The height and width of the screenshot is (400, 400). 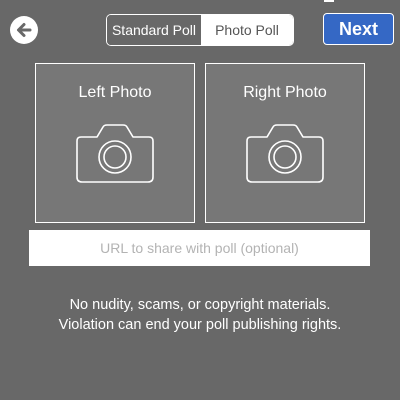 What do you see at coordinates (329, 1) in the screenshot?
I see `status-bar-glyph` at bounding box center [329, 1].